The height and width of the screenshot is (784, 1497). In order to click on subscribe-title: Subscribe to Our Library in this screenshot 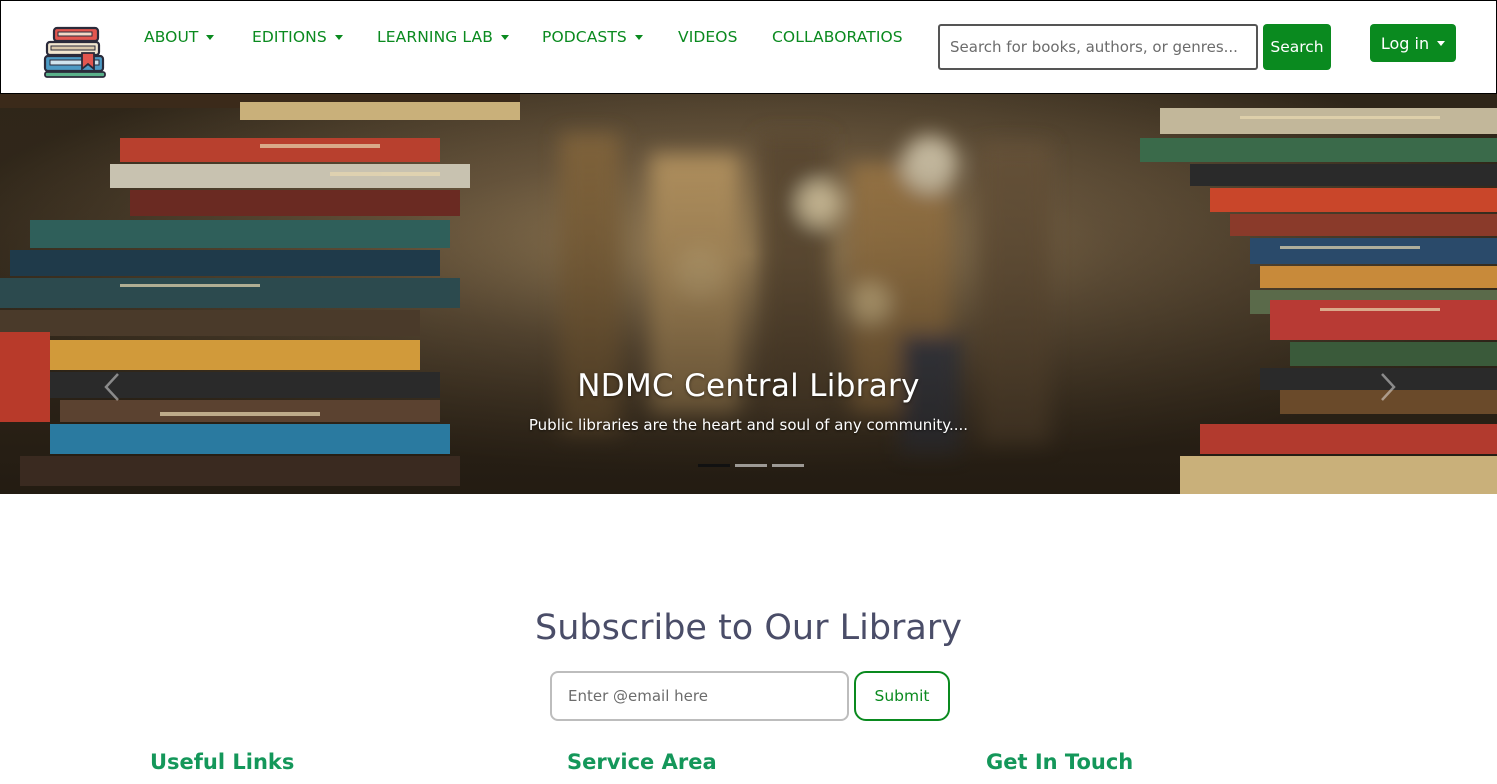, I will do `click(748, 628)`.